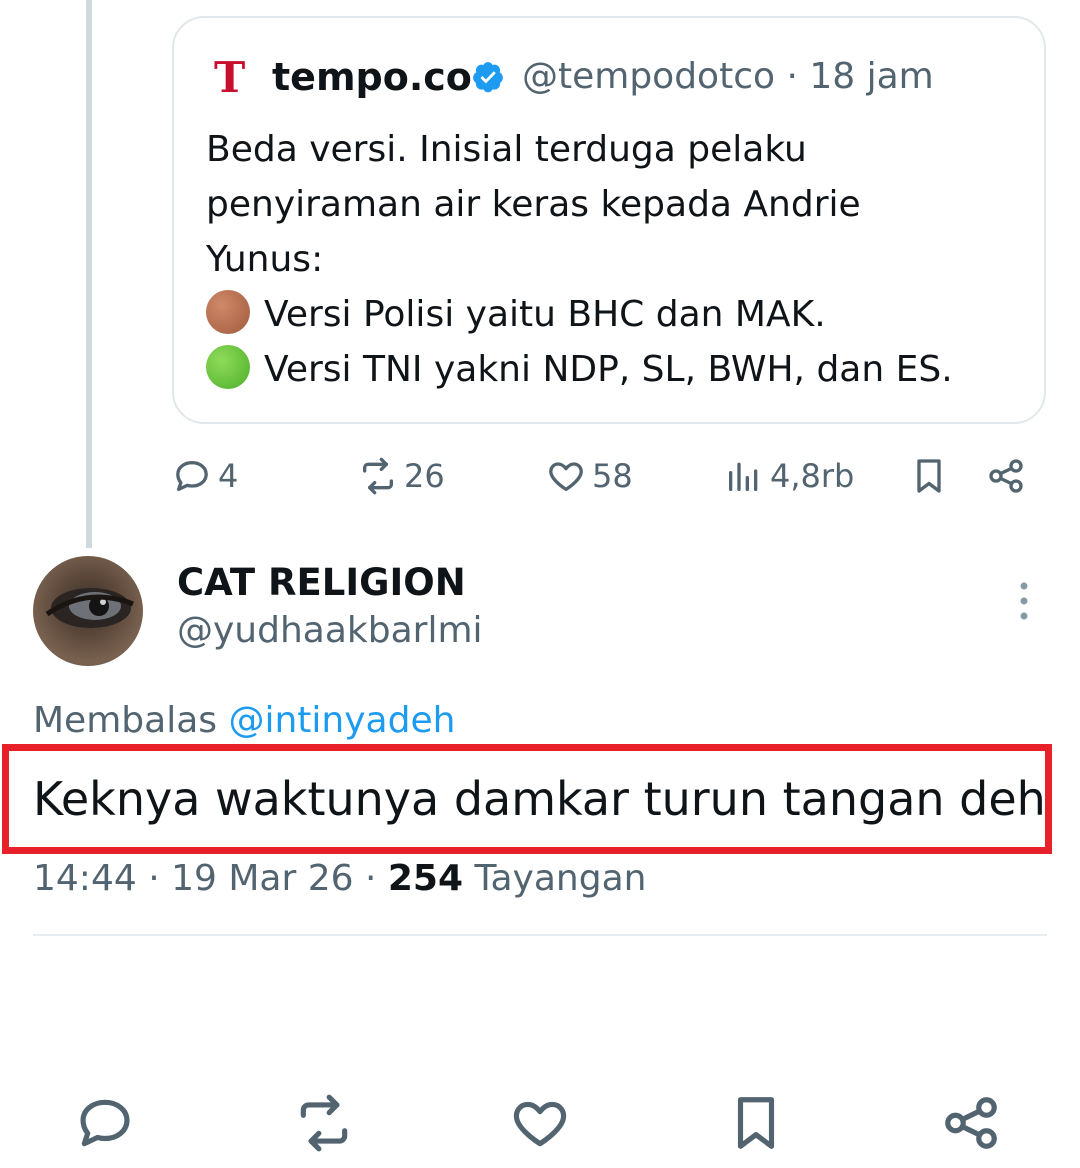 This screenshot has height=1168, width=1080. I want to click on repost-count: 26, so click(424, 476).